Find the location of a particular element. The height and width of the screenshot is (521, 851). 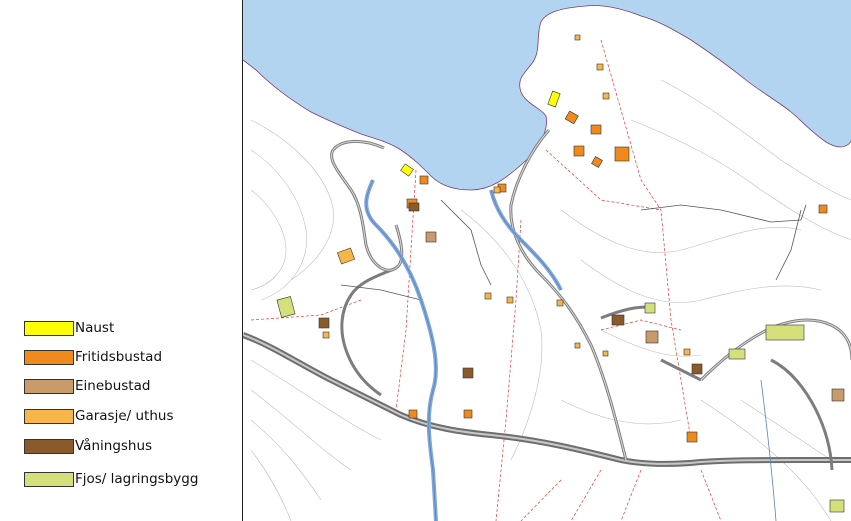

legend-swatch-naust is located at coordinates (49, 328).